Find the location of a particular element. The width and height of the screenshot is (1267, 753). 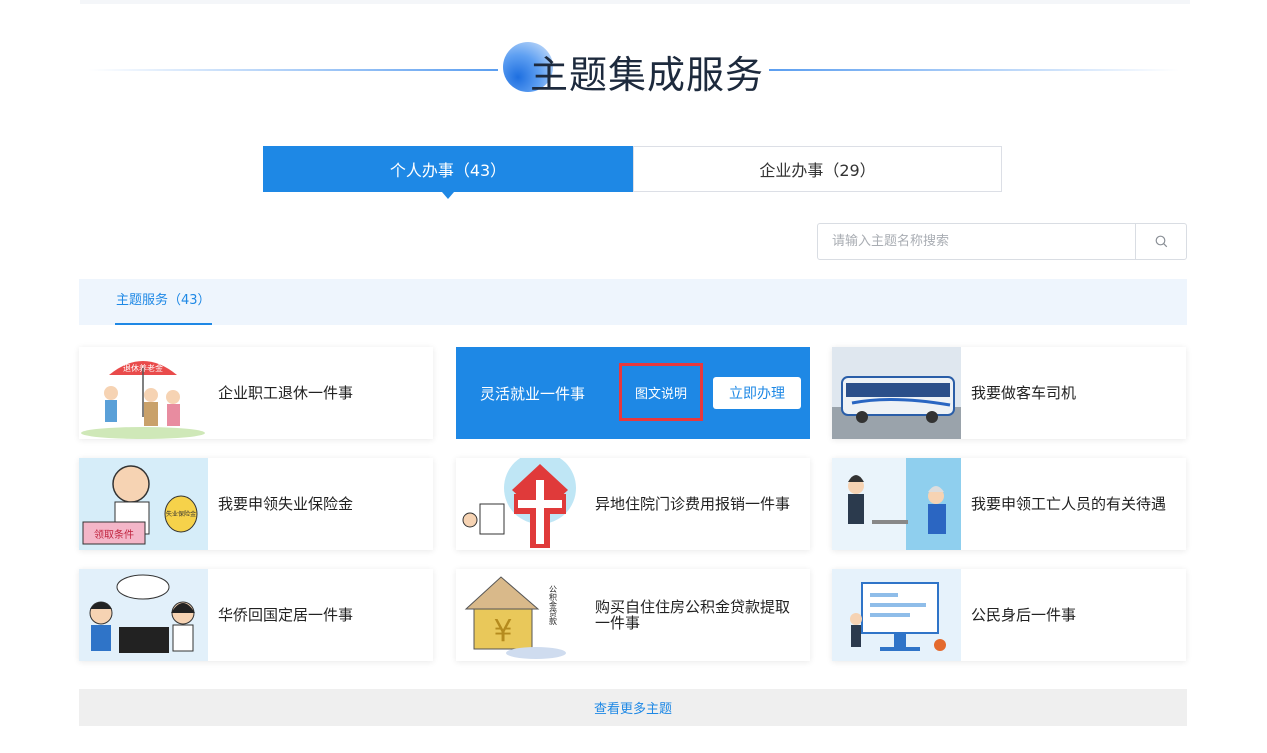

search-icon is located at coordinates (1161, 241).